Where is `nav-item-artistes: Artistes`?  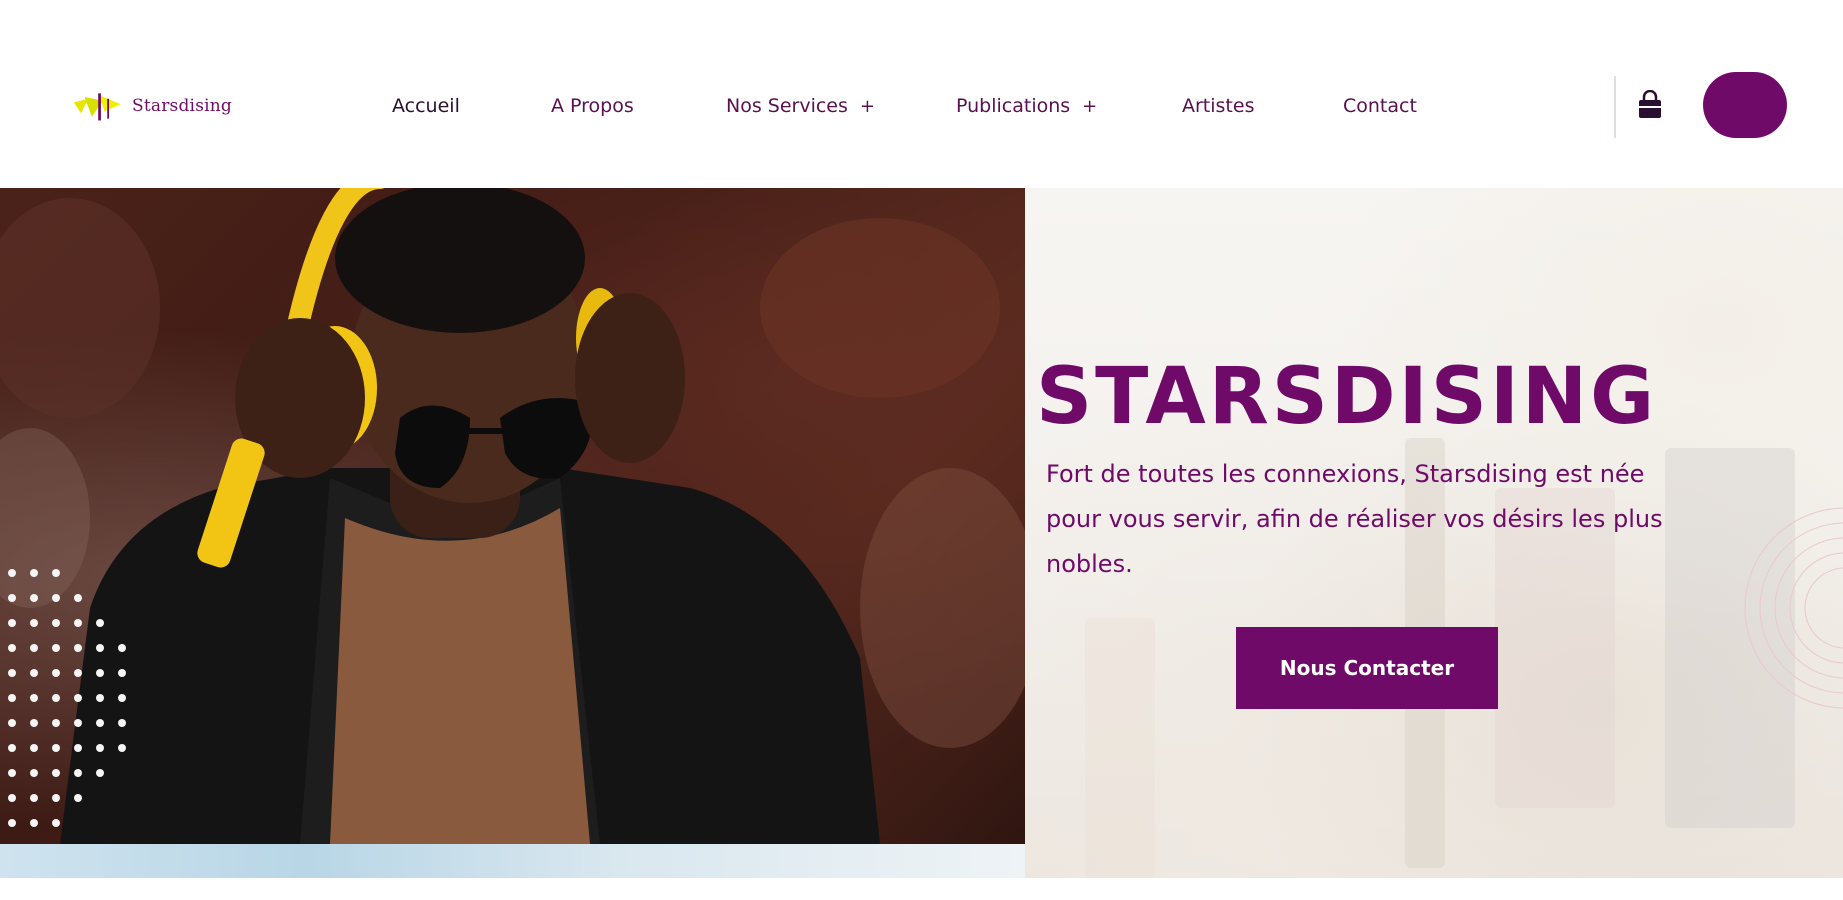
nav-item-artistes: Artistes is located at coordinates (1218, 106).